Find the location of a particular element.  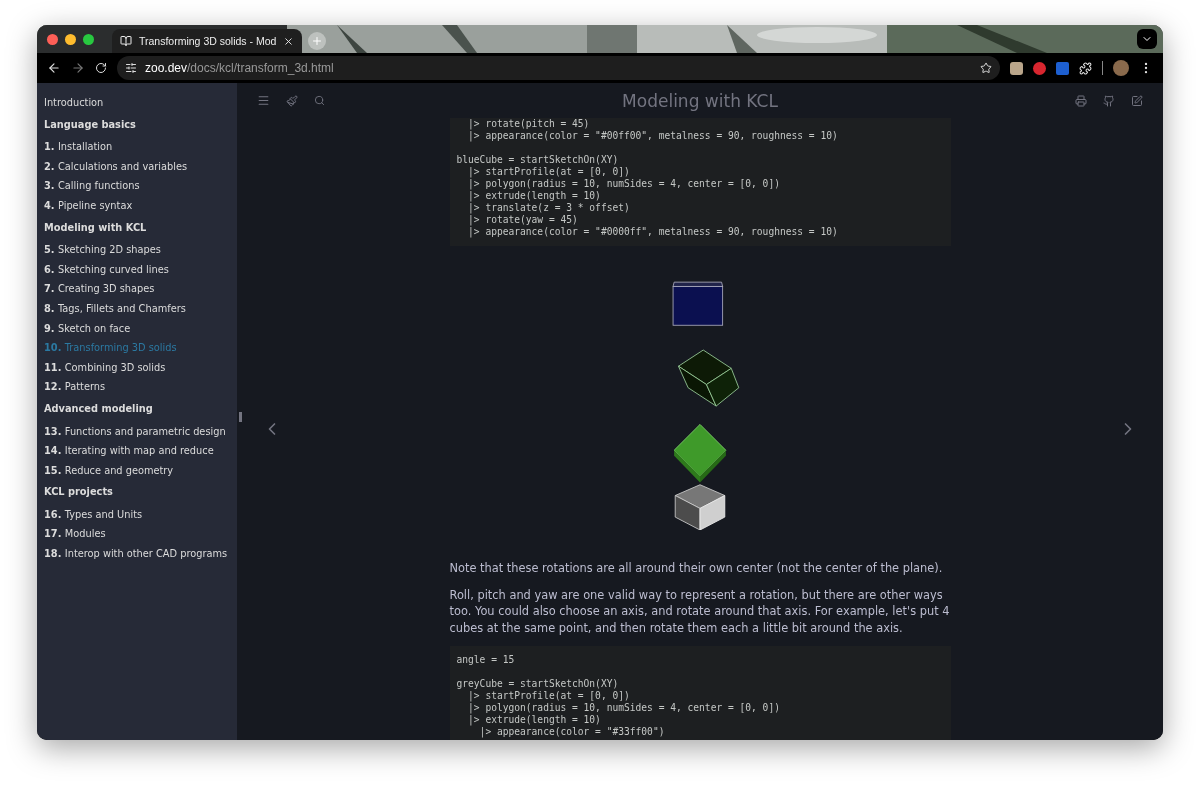

url-text: zoo.dev/docs/kcl/transform_3d.html is located at coordinates (240, 68).